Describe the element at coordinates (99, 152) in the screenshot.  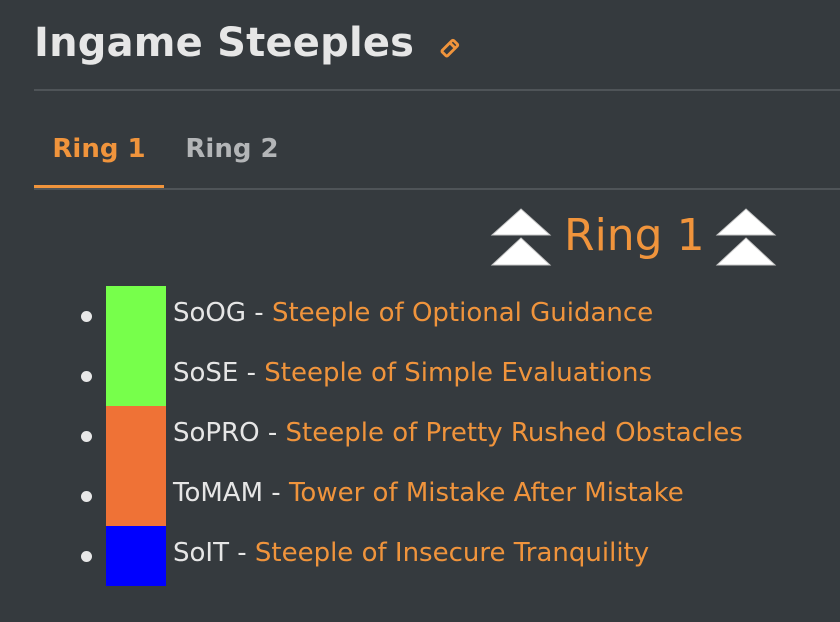
I see `tab-ring-1: Ring 1` at that location.